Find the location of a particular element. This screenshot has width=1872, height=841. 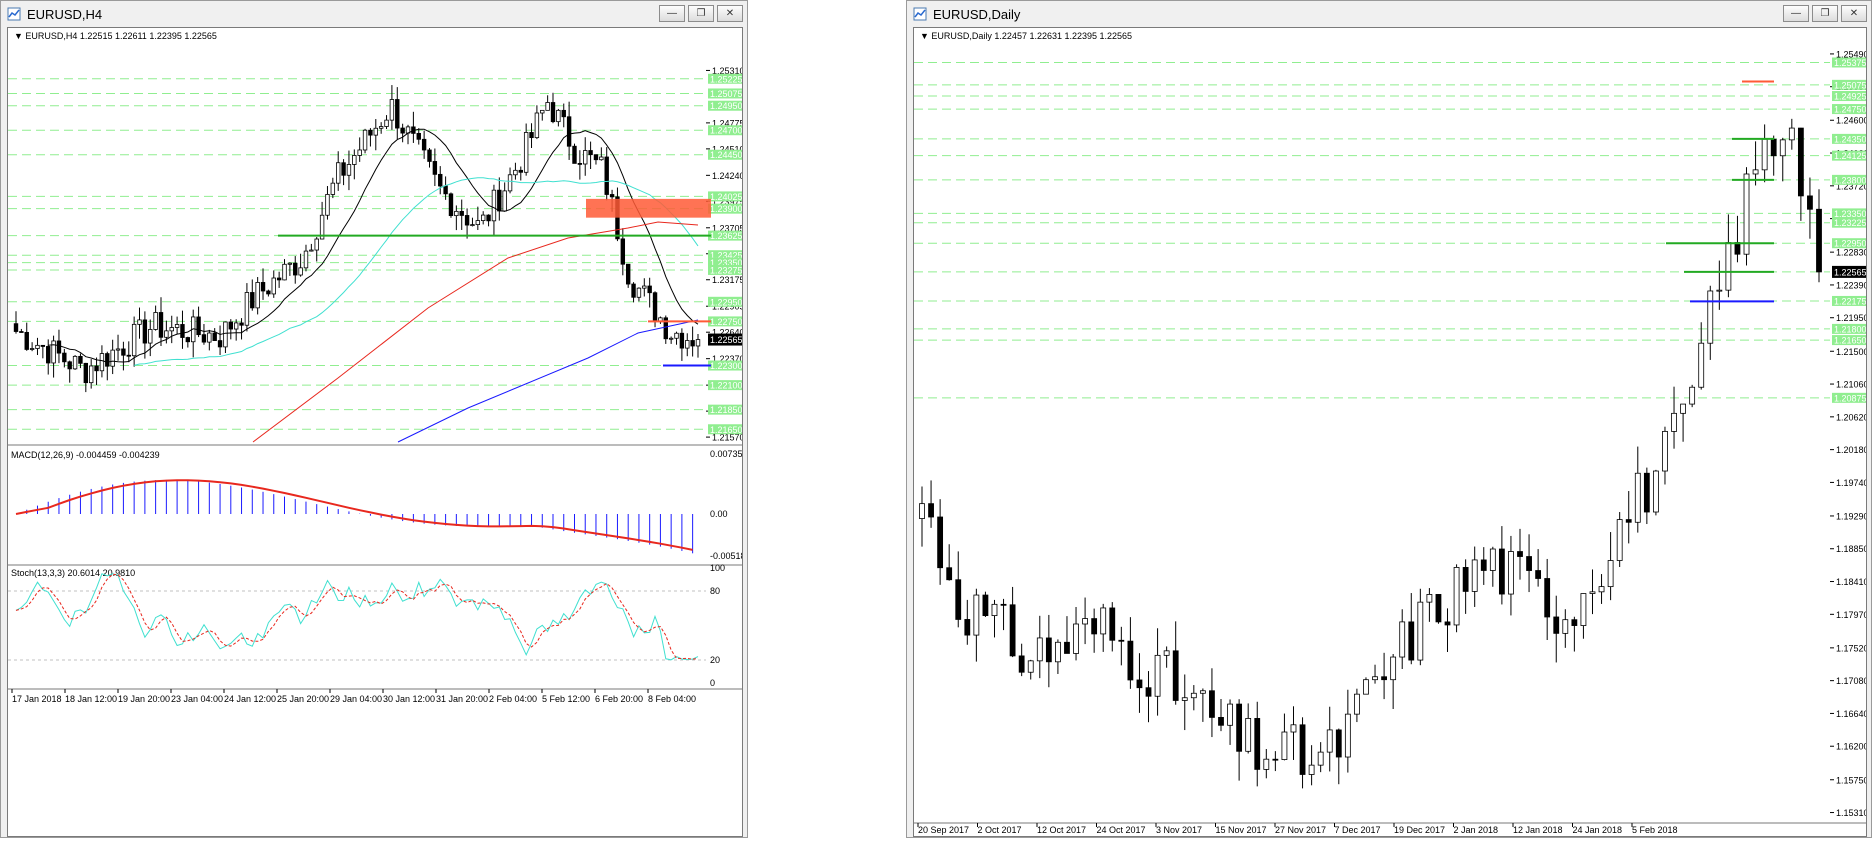

minimize-icon: — is located at coordinates (672, 13).